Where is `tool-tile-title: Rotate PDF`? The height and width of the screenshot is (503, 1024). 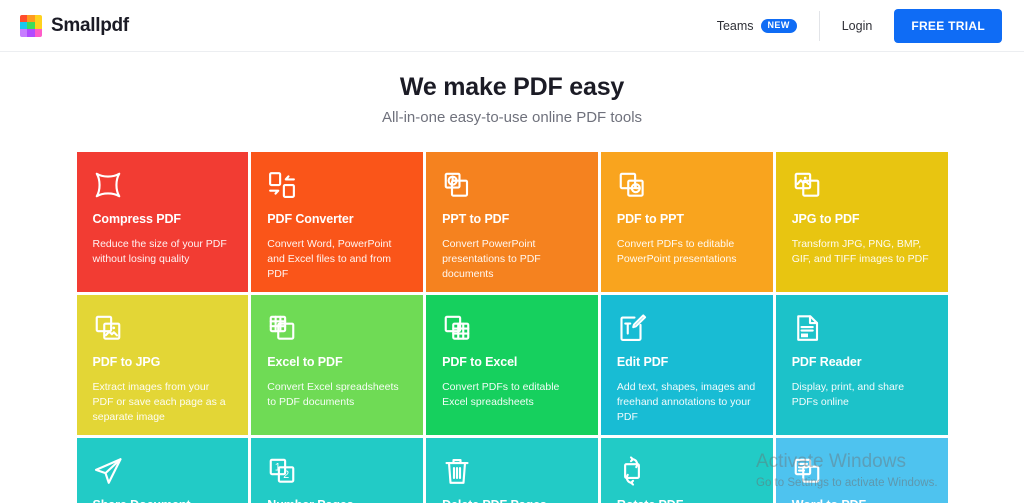
tool-tile-title: Rotate PDF is located at coordinates (687, 500).